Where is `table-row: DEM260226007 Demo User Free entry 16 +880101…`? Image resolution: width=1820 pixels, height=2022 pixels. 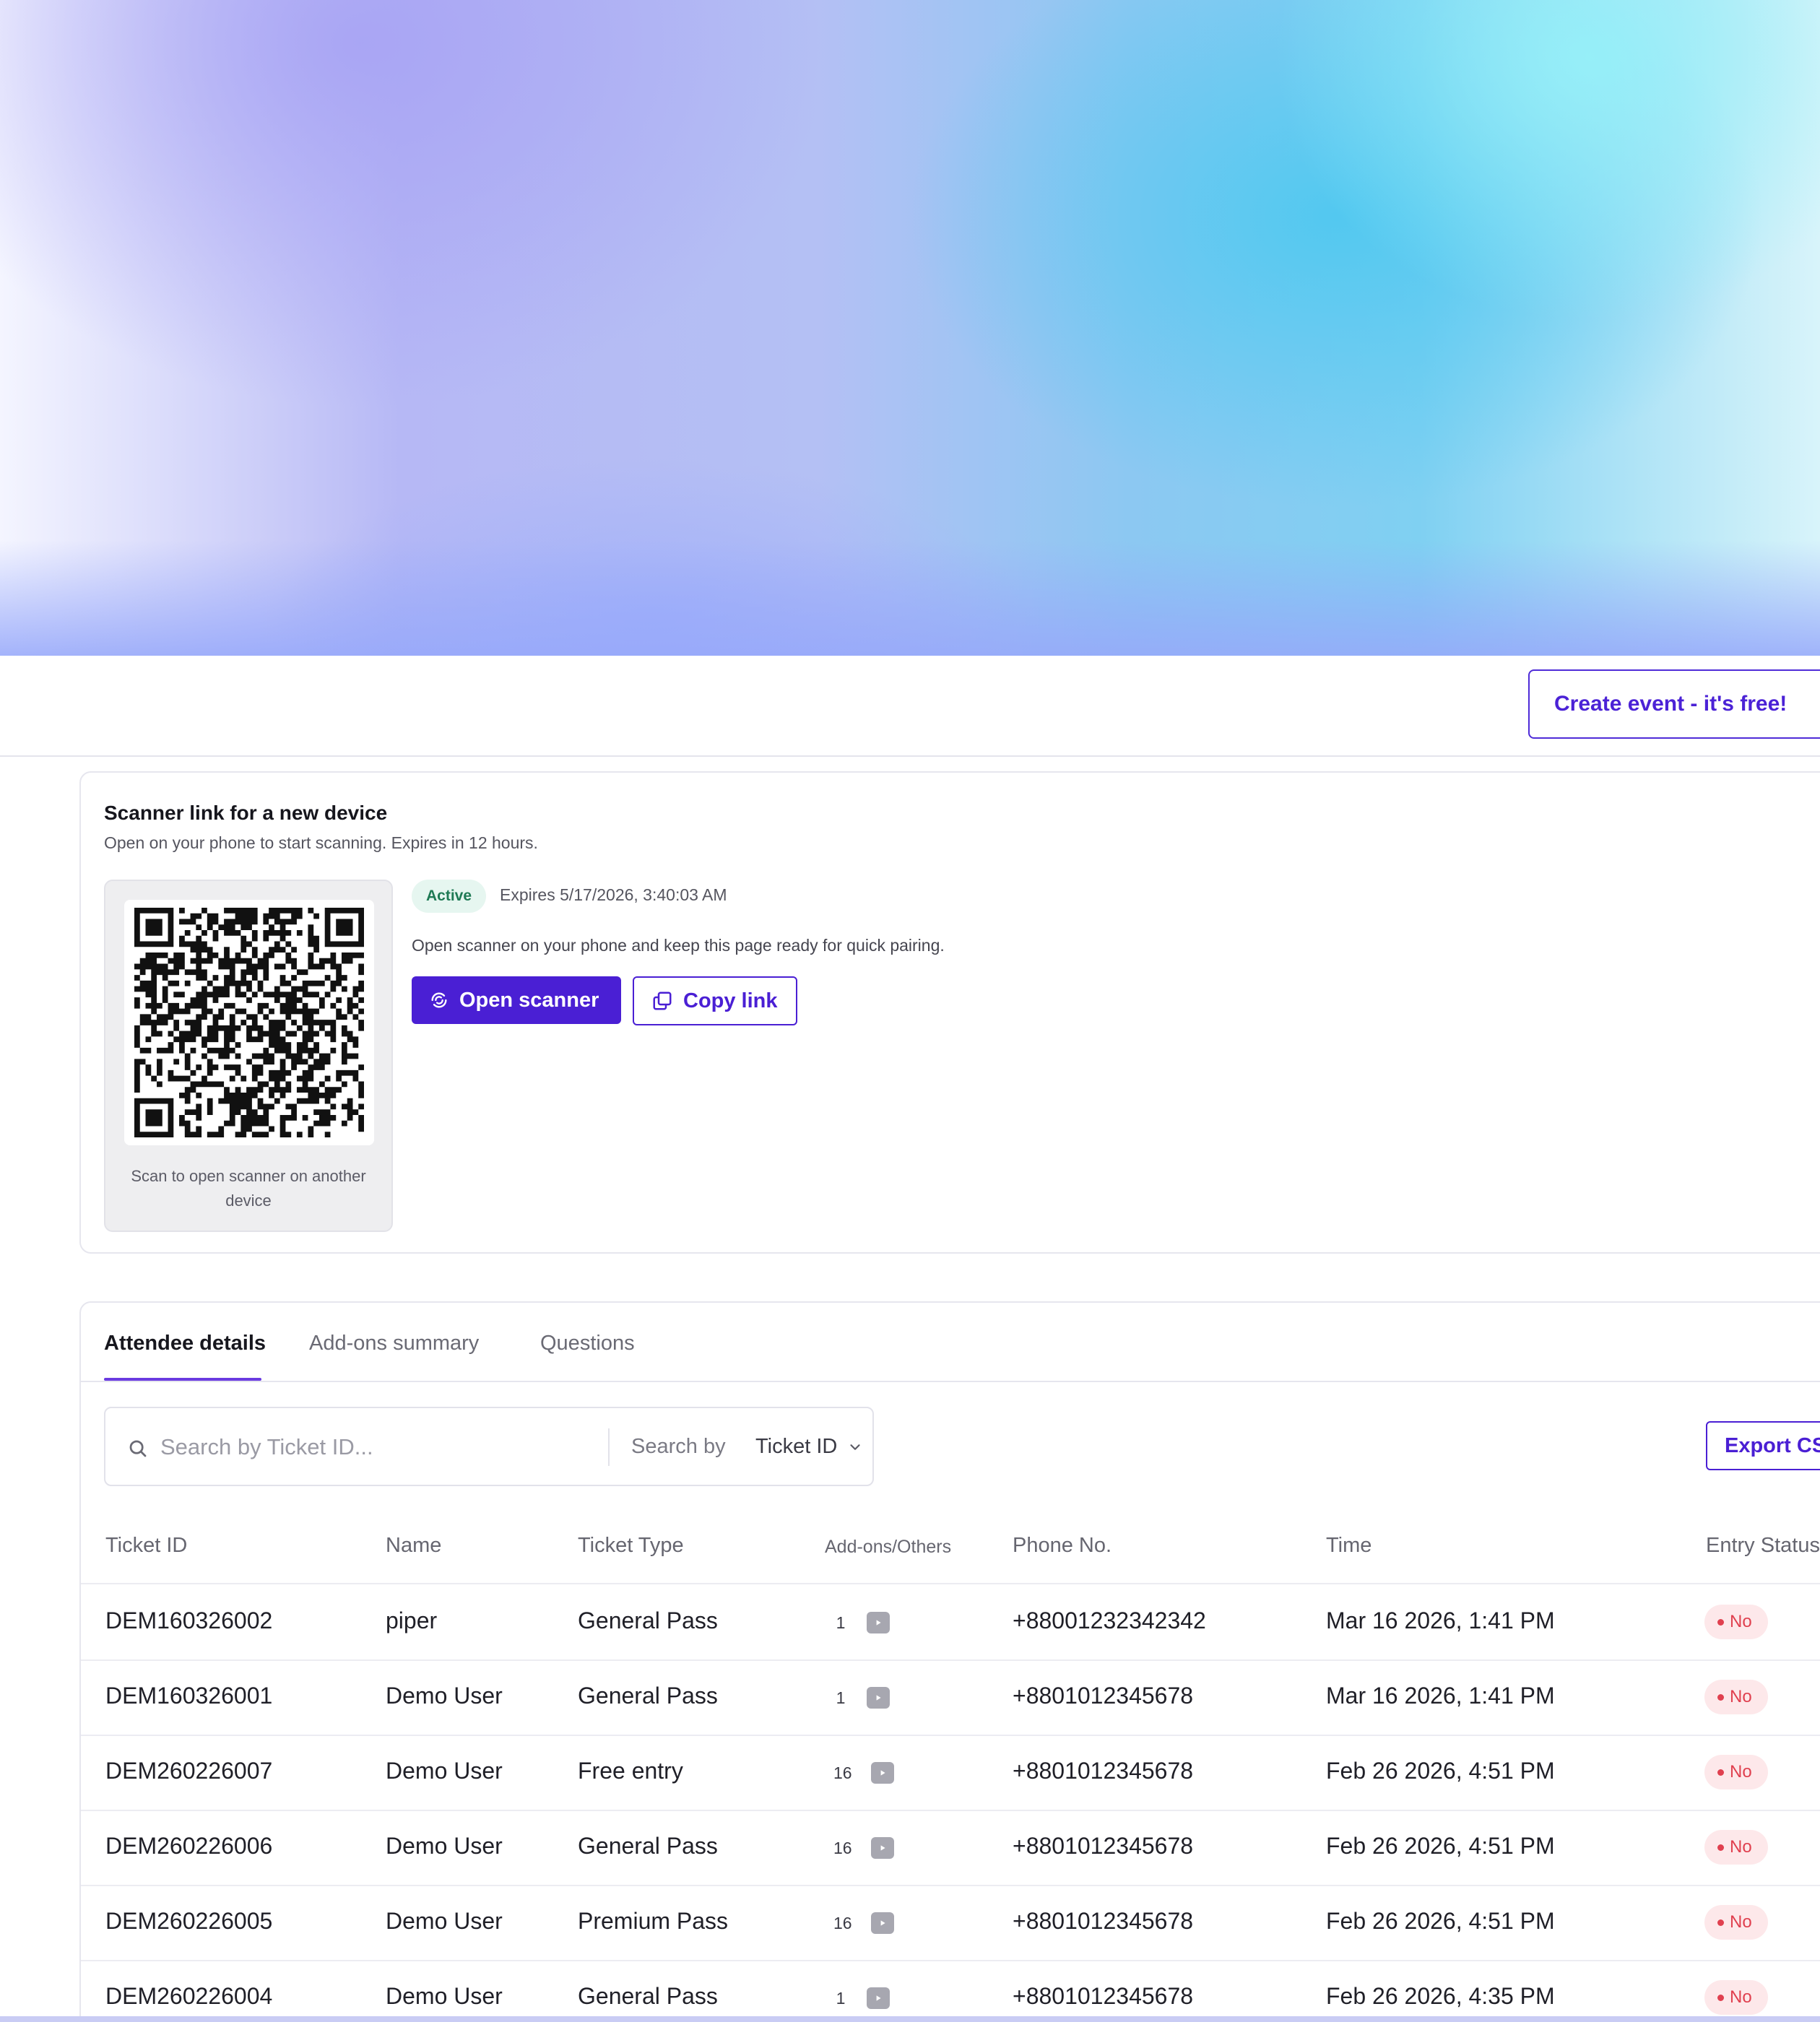 table-row: DEM260226007 Demo User Free entry 16 +880101… is located at coordinates (950, 1774).